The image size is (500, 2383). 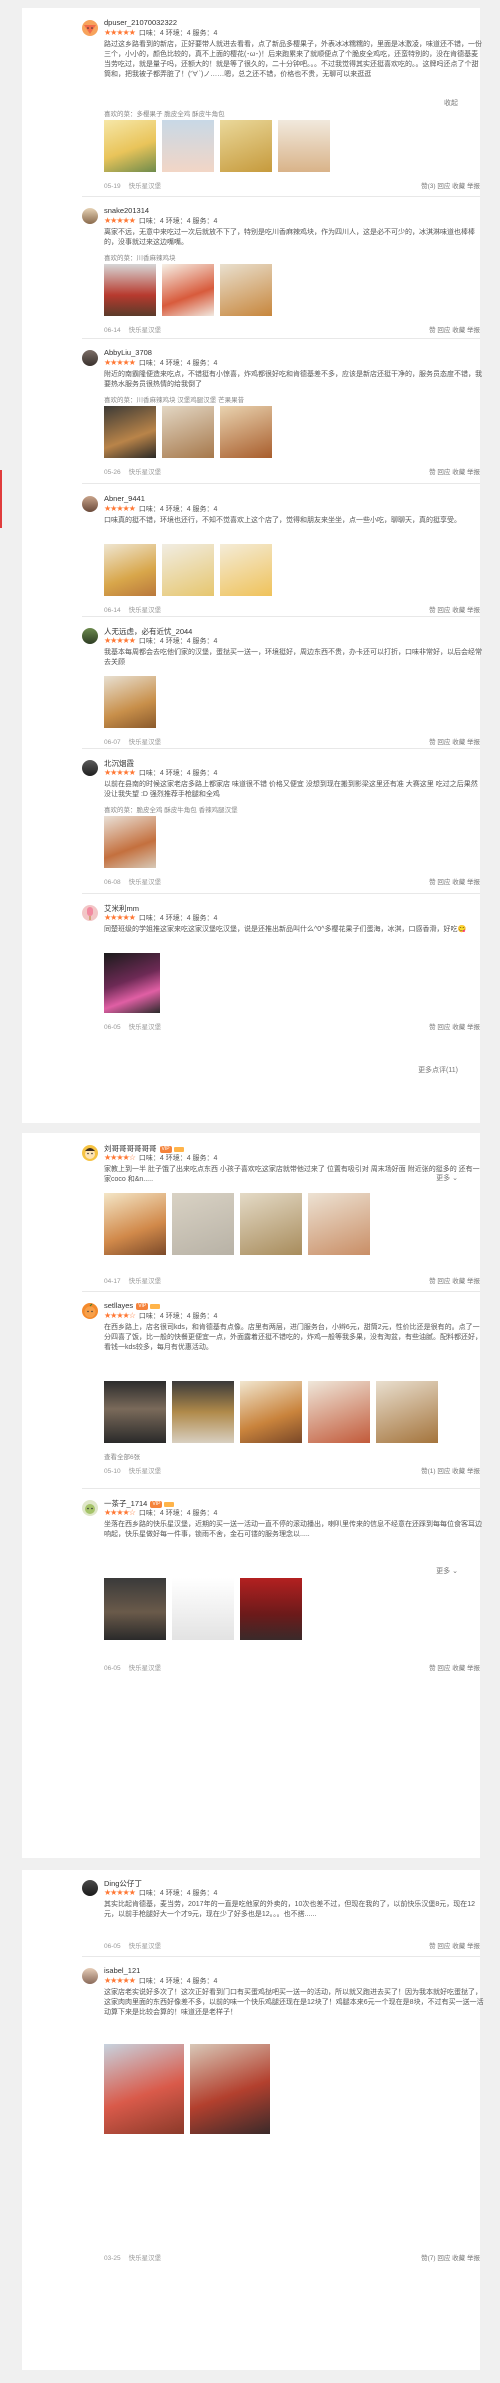 What do you see at coordinates (160, 1158) in the screenshot?
I see `score-line: ★★★★☆ 口味：4 环境：4 服务：4` at bounding box center [160, 1158].